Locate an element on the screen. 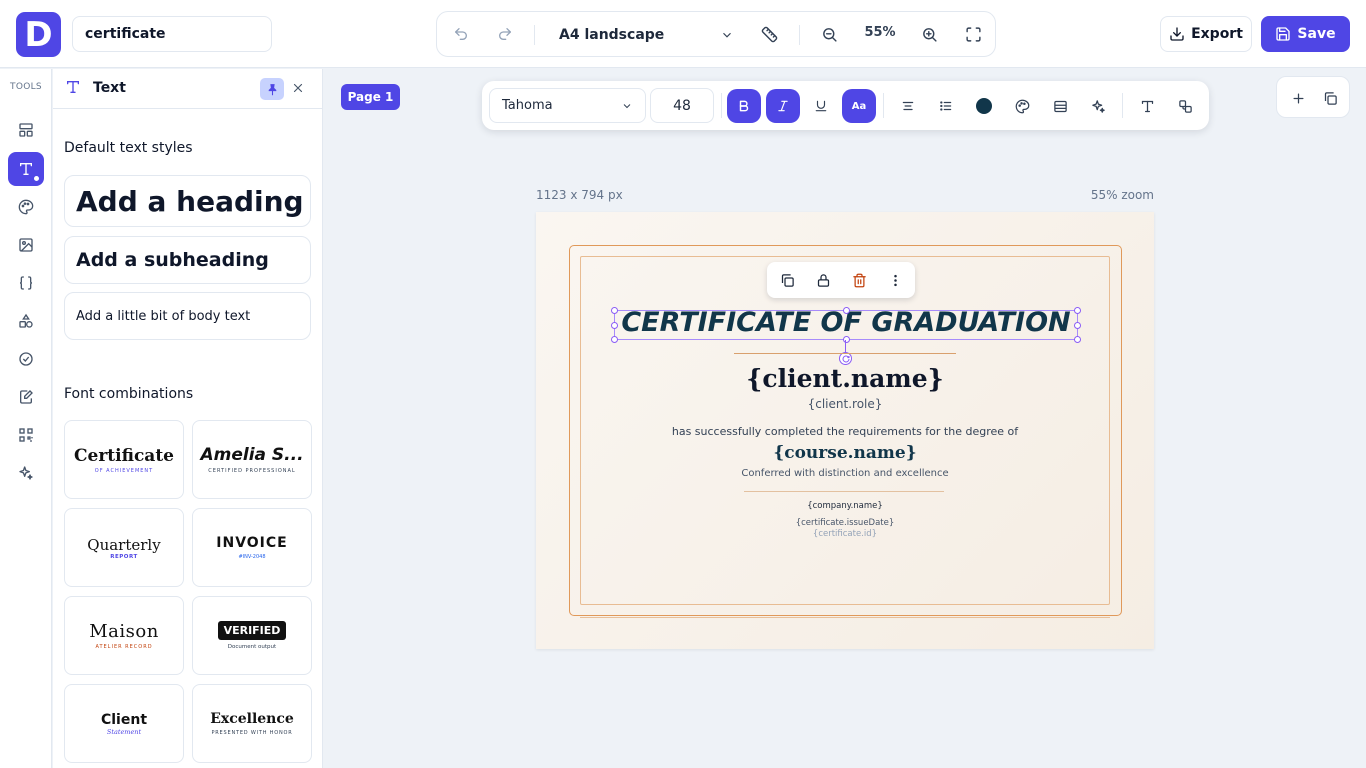  text-case-button: Aa is located at coordinates (859, 106).